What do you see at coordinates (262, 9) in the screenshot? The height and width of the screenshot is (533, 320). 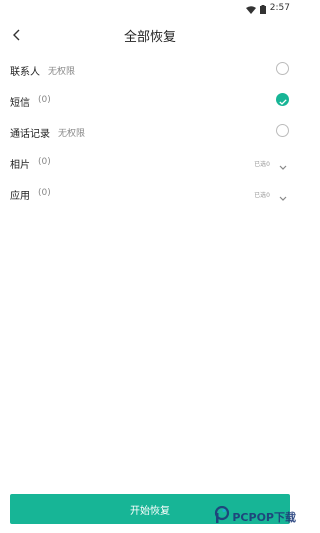 I see `battery-icon` at bounding box center [262, 9].